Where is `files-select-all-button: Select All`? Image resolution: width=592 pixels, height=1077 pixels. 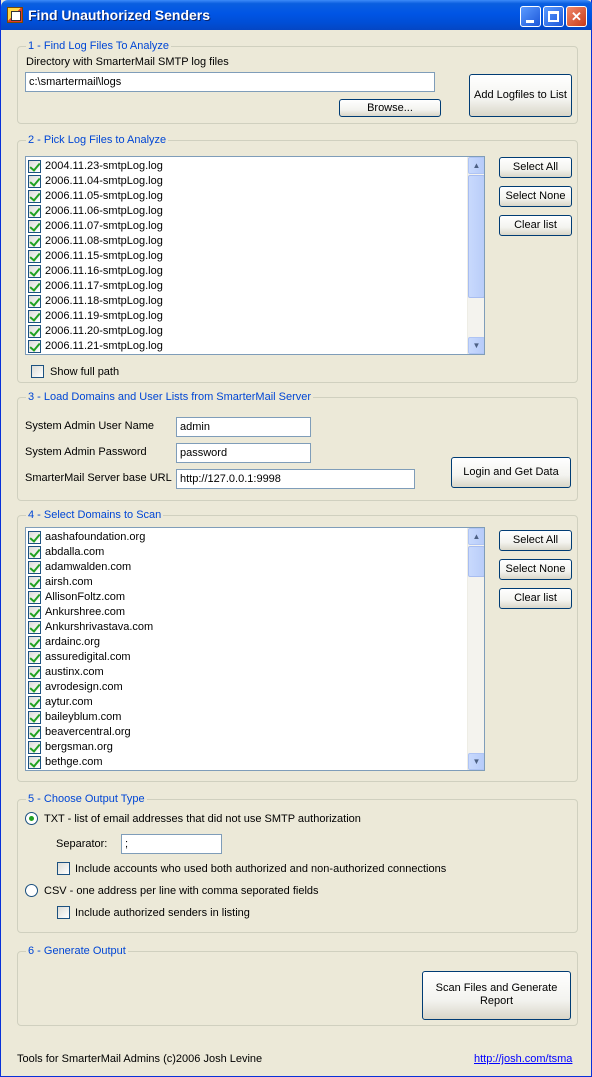
files-select-all-button: Select All is located at coordinates (535, 167).